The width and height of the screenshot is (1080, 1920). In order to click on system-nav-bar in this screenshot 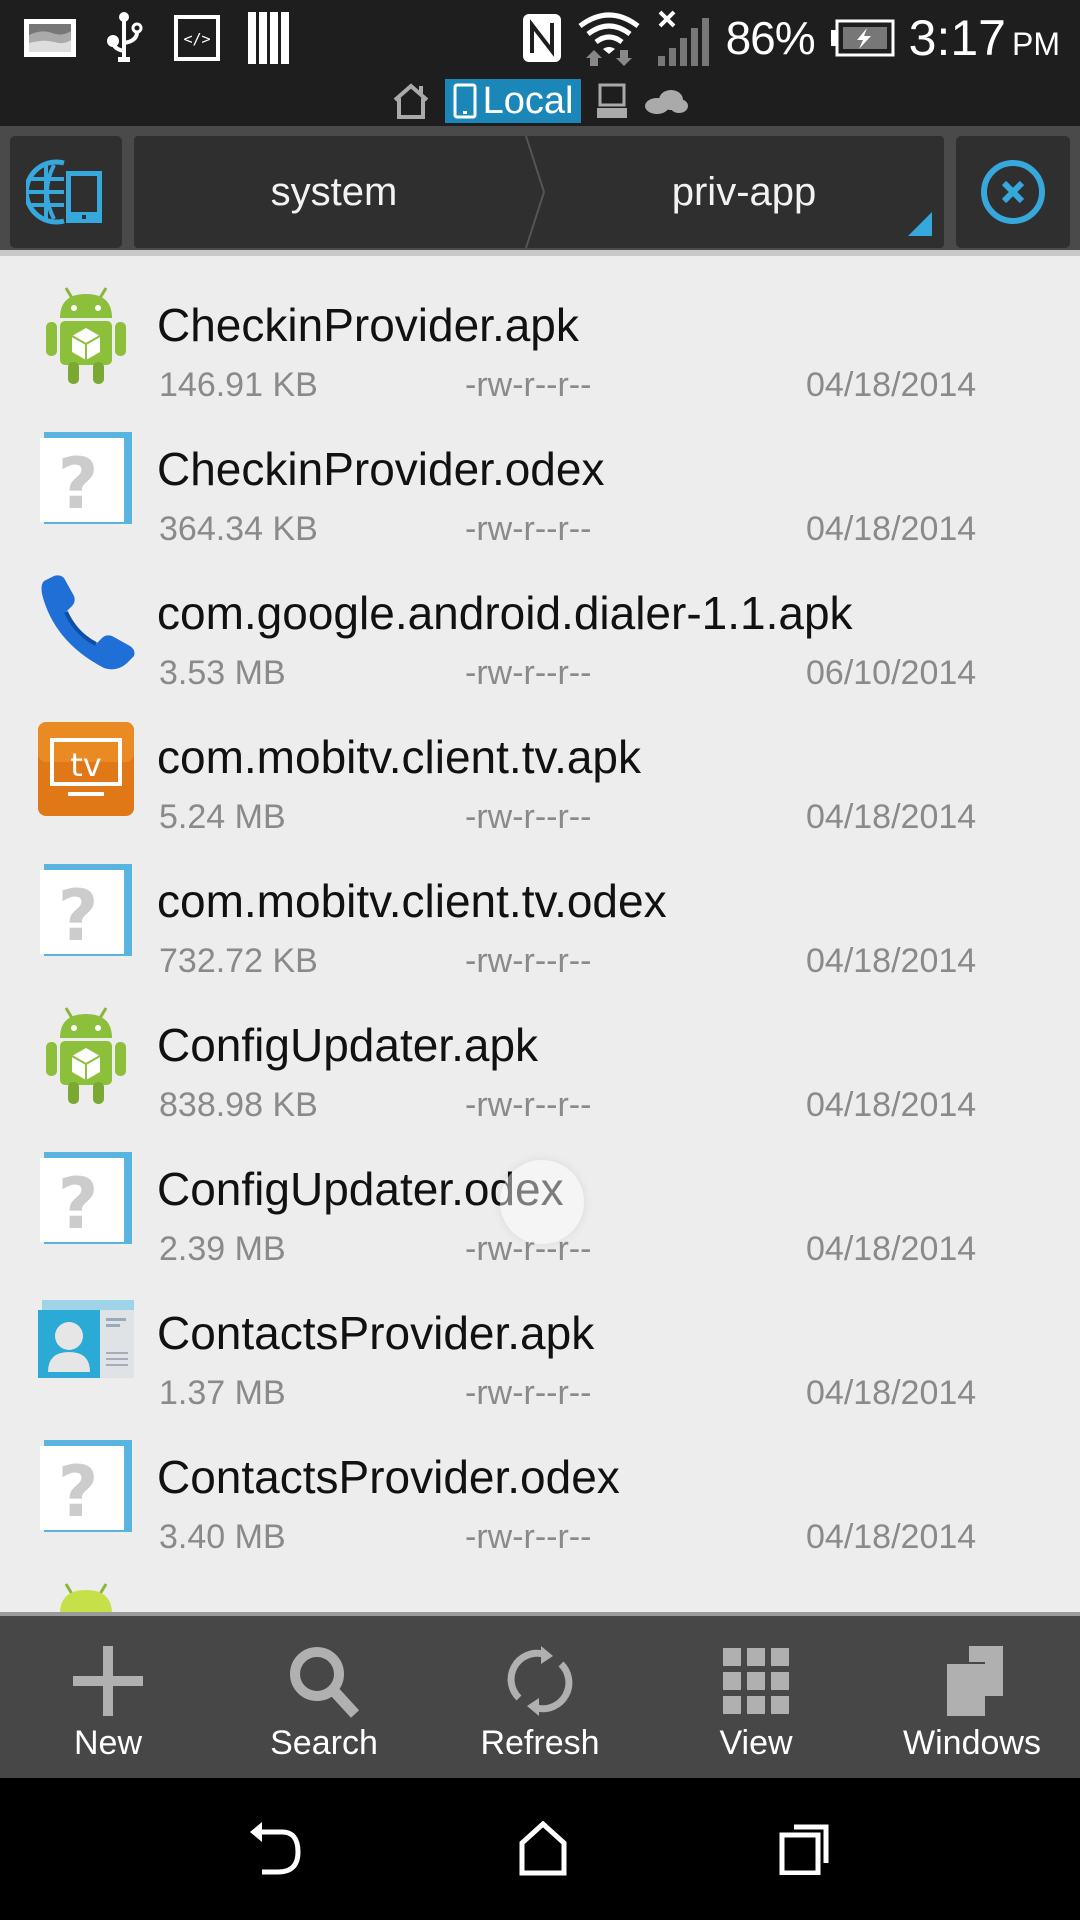, I will do `click(540, 1849)`.